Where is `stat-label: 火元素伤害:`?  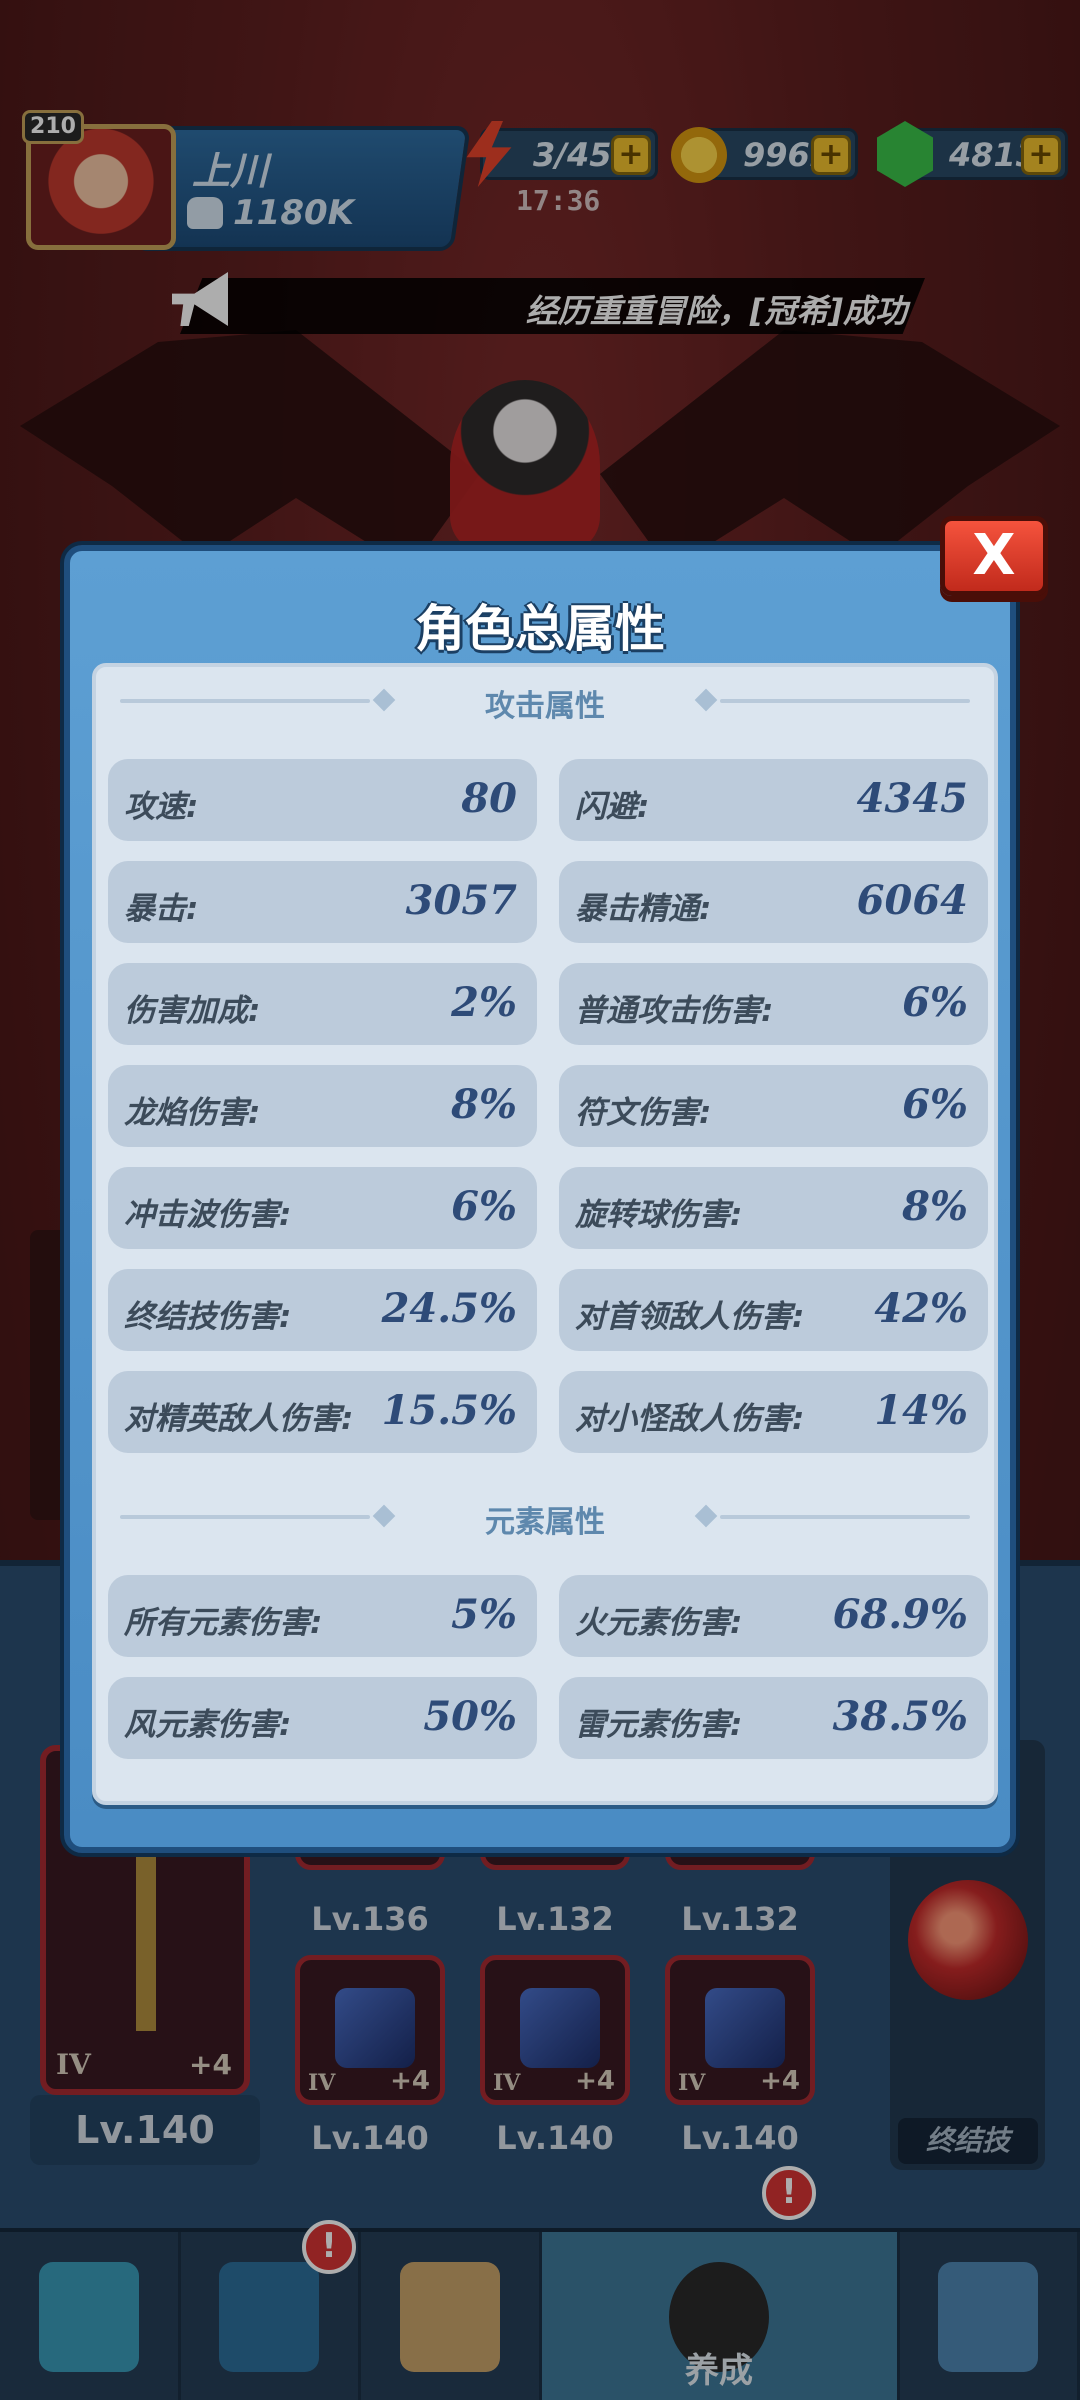 stat-label: 火元素伤害: is located at coordinates (659, 1623).